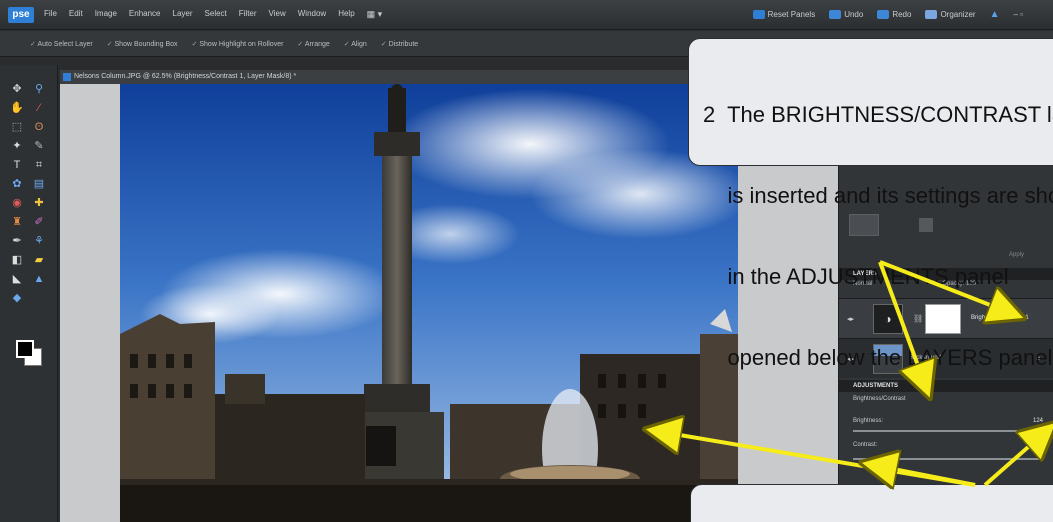 Image resolution: width=1053 pixels, height=522 pixels. I want to click on shape-tool-icon, so click(39, 298).